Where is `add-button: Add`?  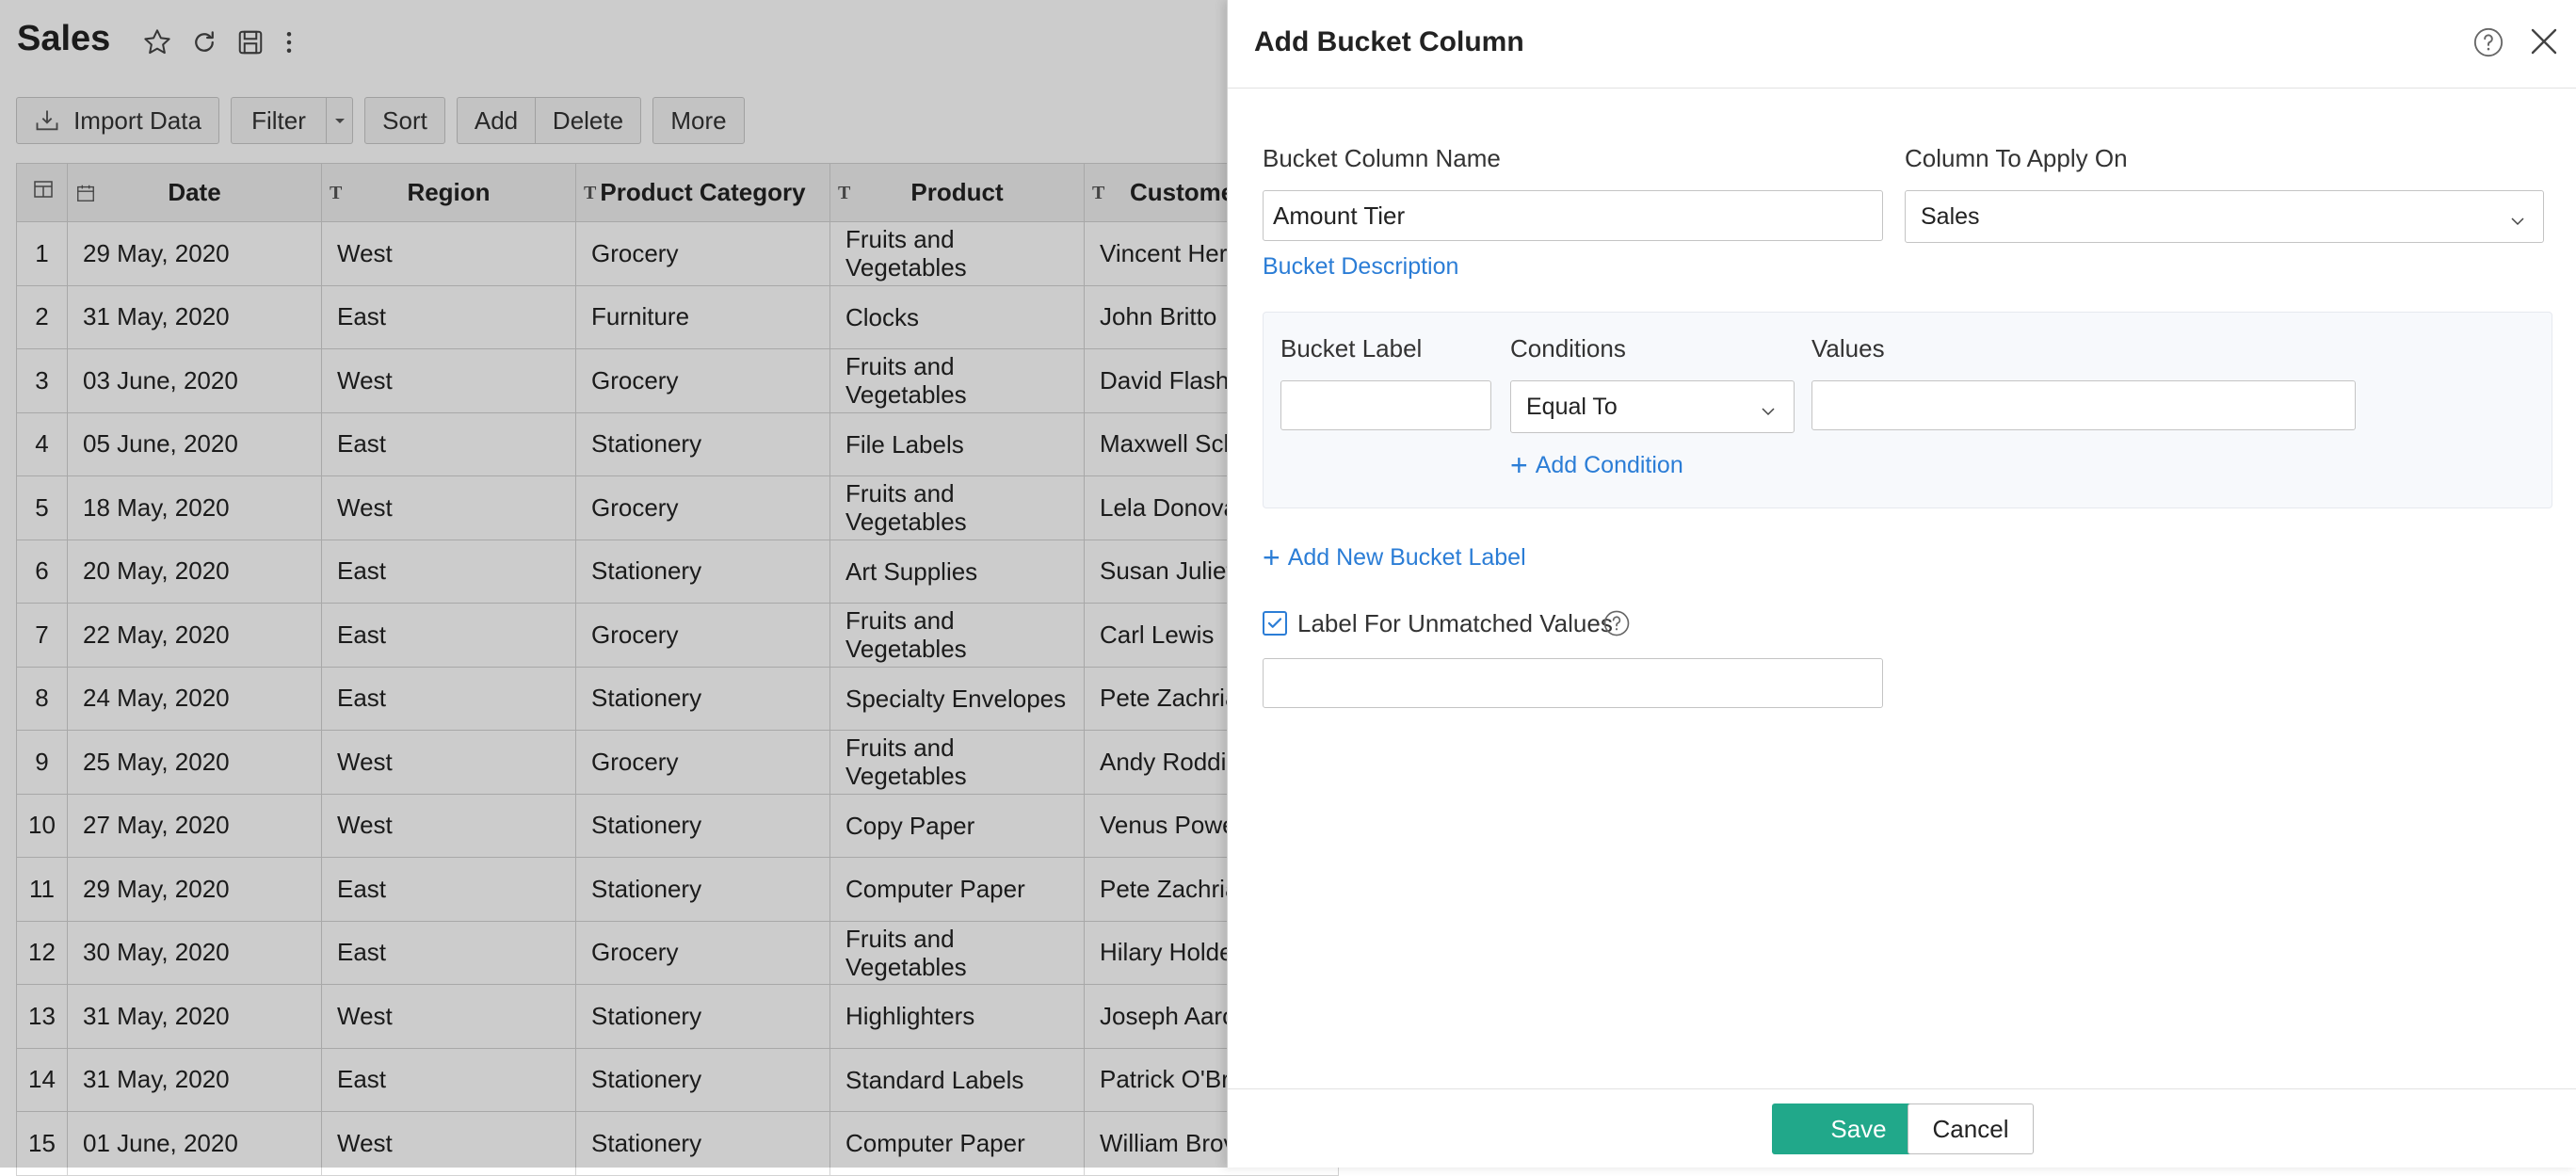 add-button: Add is located at coordinates (496, 121).